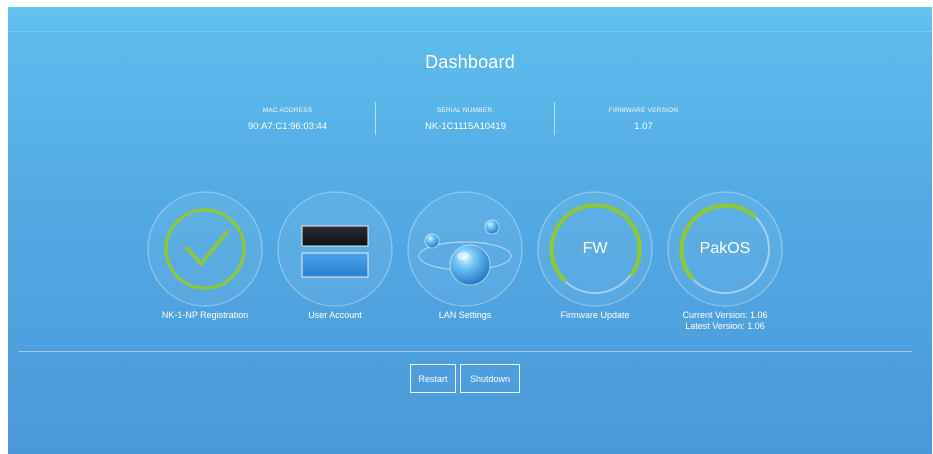  I want to click on firmware-update-circle: FW, so click(595, 249).